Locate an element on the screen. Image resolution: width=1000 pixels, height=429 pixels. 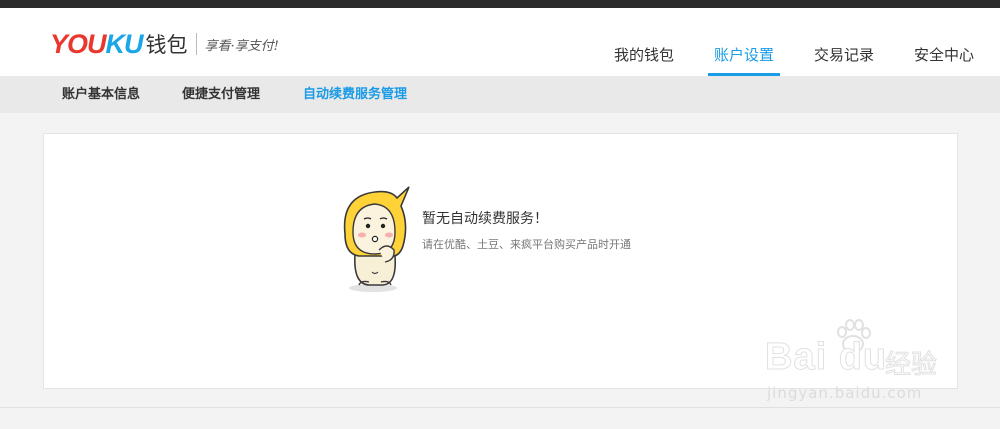
subnav-auto-renew: 自动续费服务管理 is located at coordinates (355, 94).